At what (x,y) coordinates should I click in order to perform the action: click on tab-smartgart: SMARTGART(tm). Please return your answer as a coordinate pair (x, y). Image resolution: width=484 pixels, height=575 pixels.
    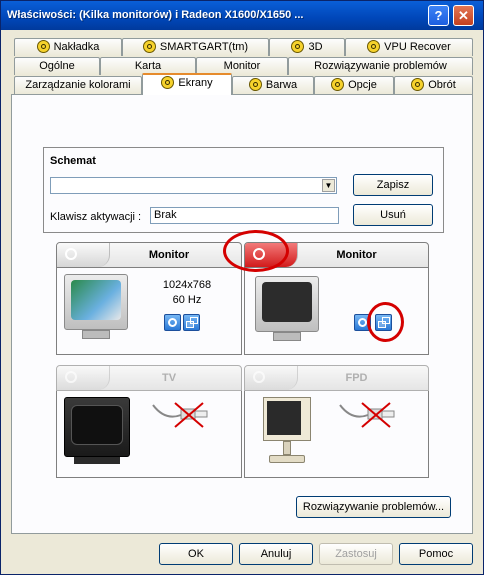
    Looking at the image, I should click on (195, 47).